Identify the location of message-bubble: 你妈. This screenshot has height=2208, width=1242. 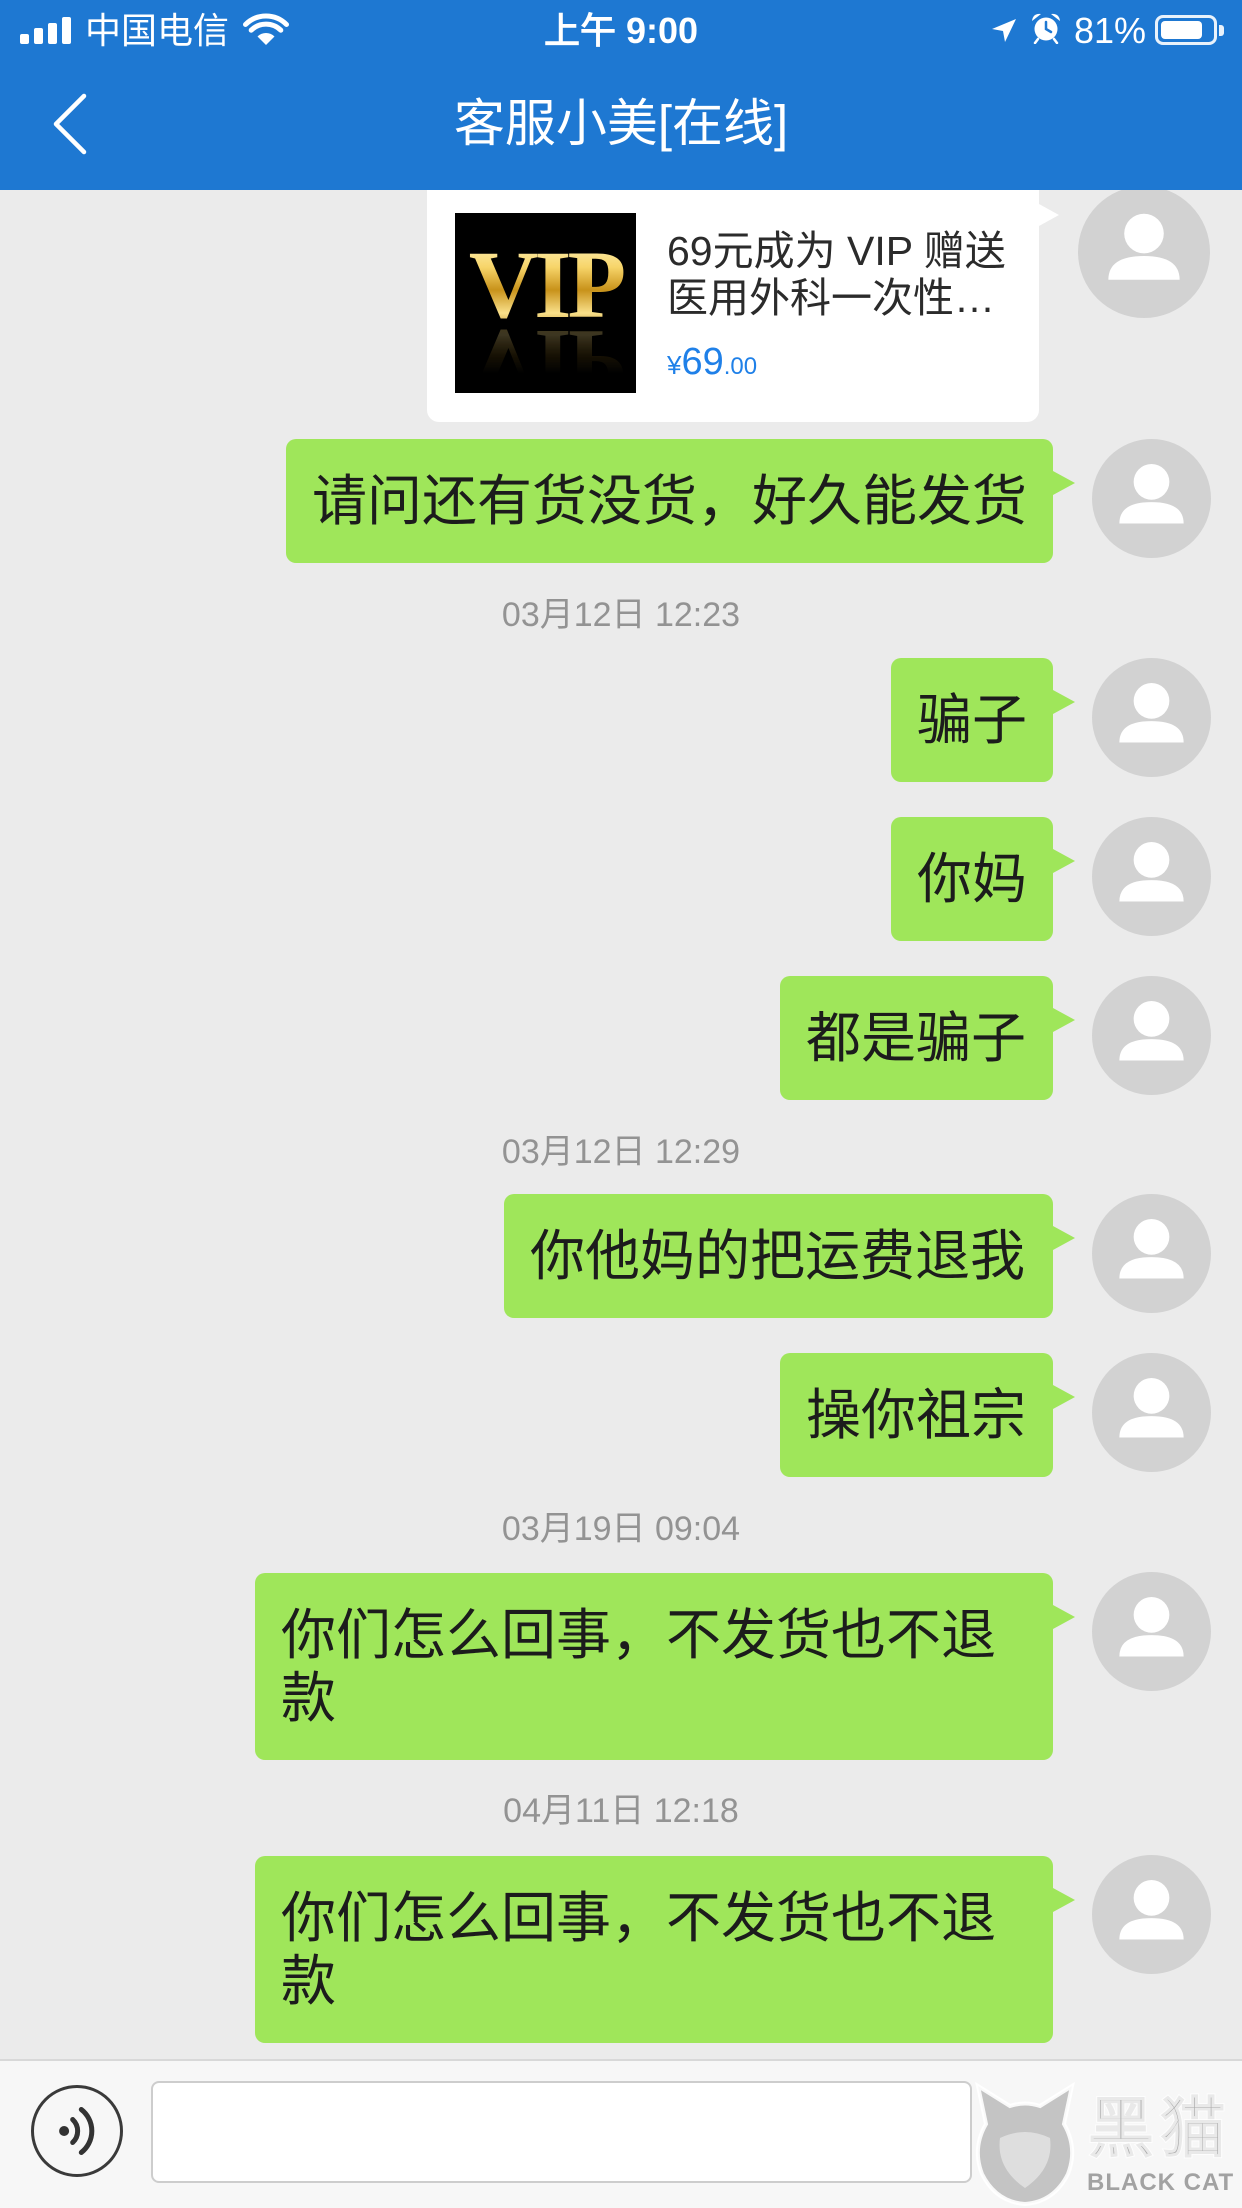
(983, 879).